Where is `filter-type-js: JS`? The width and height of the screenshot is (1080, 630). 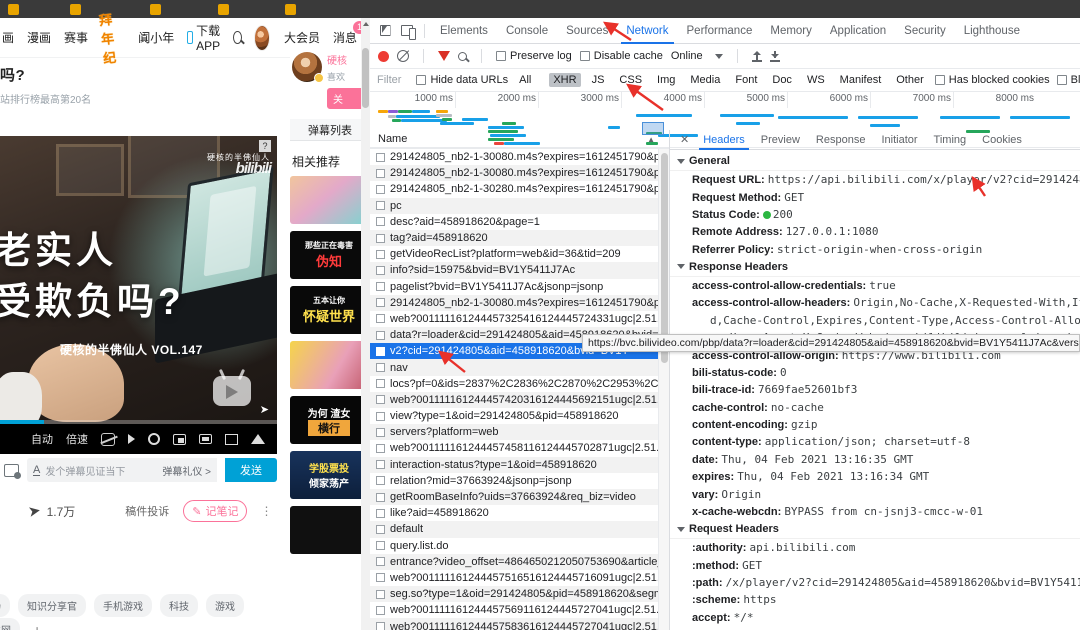 filter-type-js: JS is located at coordinates (598, 80).